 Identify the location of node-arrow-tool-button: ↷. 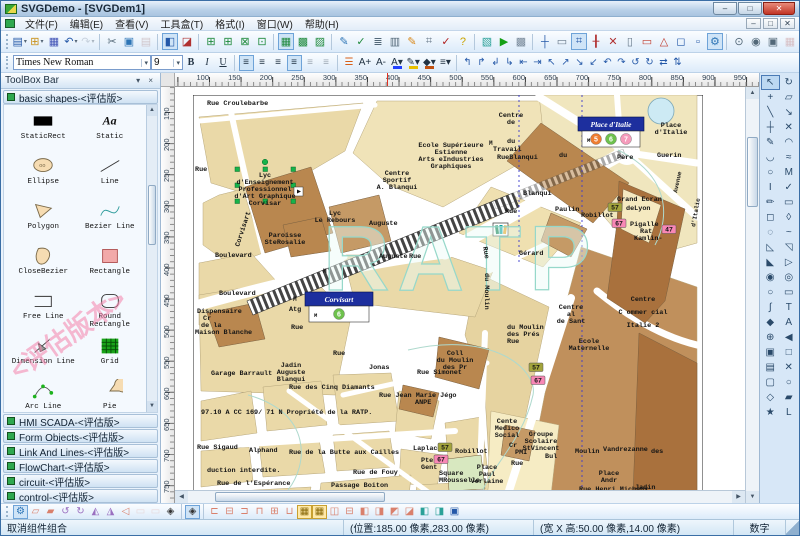
(621, 63).